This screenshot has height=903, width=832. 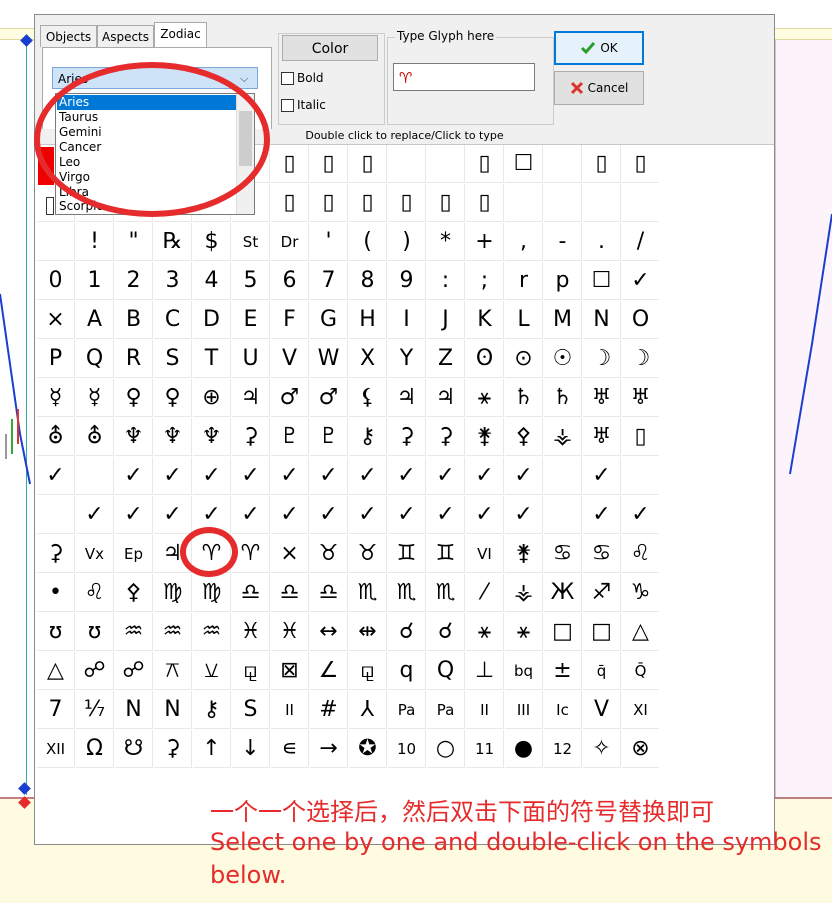 I want to click on glyph-cell: ♆, so click(x=134, y=437).